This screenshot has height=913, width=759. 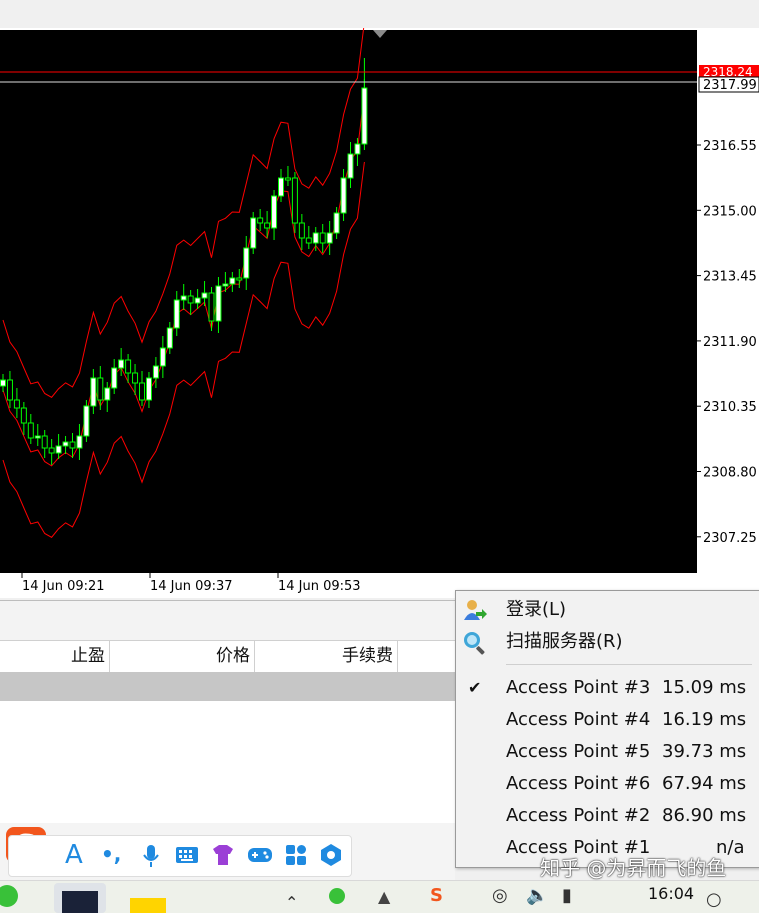 What do you see at coordinates (728, 301) in the screenshot?
I see `price-scale` at bounding box center [728, 301].